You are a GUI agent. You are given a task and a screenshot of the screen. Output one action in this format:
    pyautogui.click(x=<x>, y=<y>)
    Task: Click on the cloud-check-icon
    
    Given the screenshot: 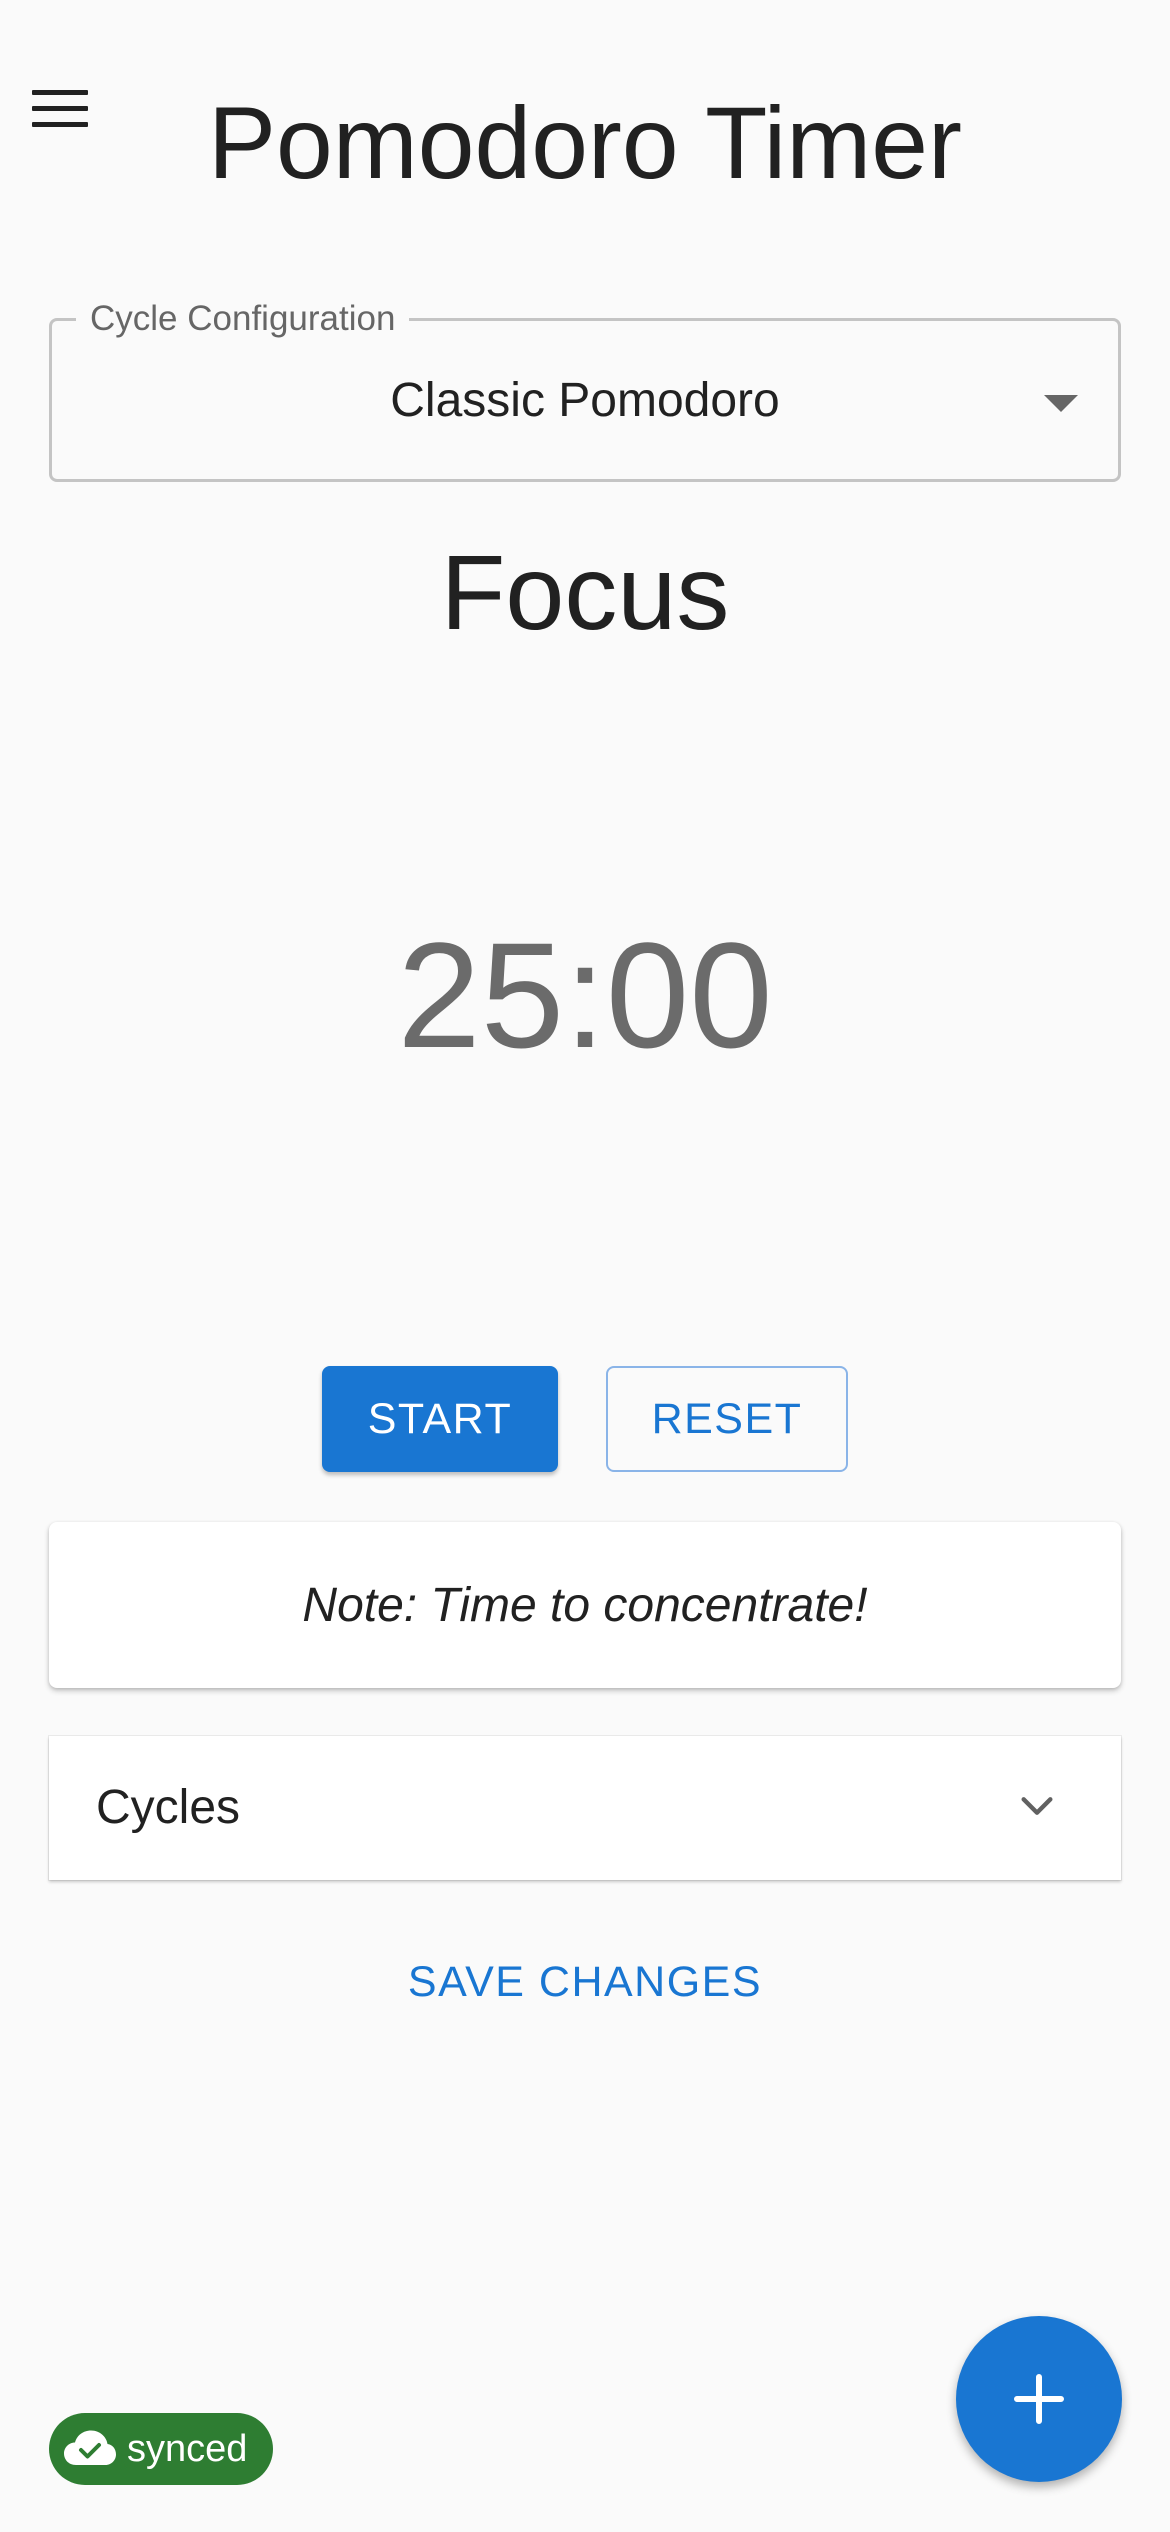 What is the action you would take?
    pyautogui.click(x=90, y=2447)
    